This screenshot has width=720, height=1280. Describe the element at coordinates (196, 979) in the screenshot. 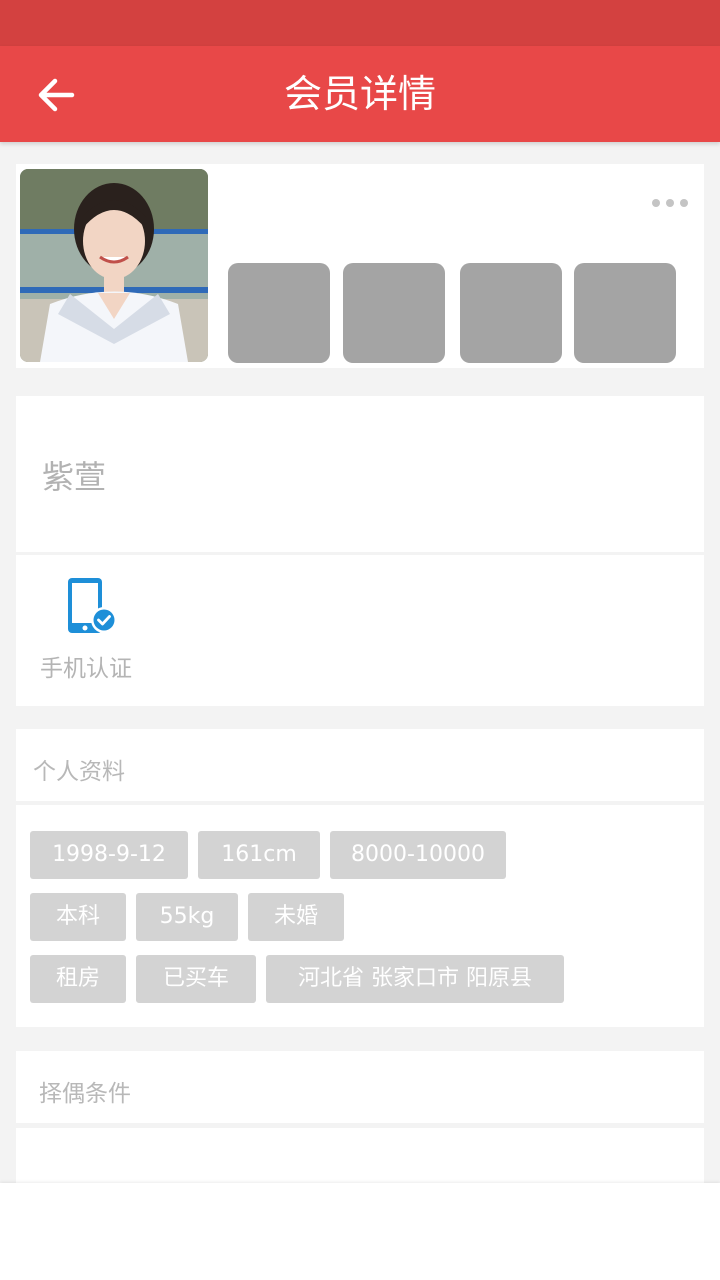

I see `tag-car: 已买车` at that location.